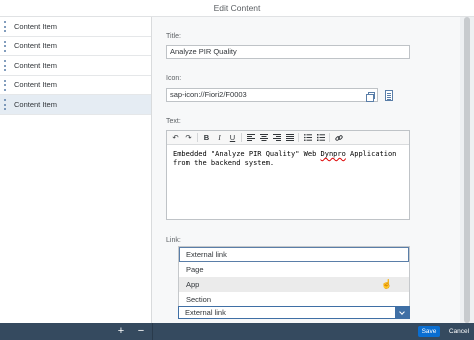 Image resolution: width=474 pixels, height=340 pixels. What do you see at coordinates (173, 240) in the screenshot?
I see `link-label: Link:` at bounding box center [173, 240].